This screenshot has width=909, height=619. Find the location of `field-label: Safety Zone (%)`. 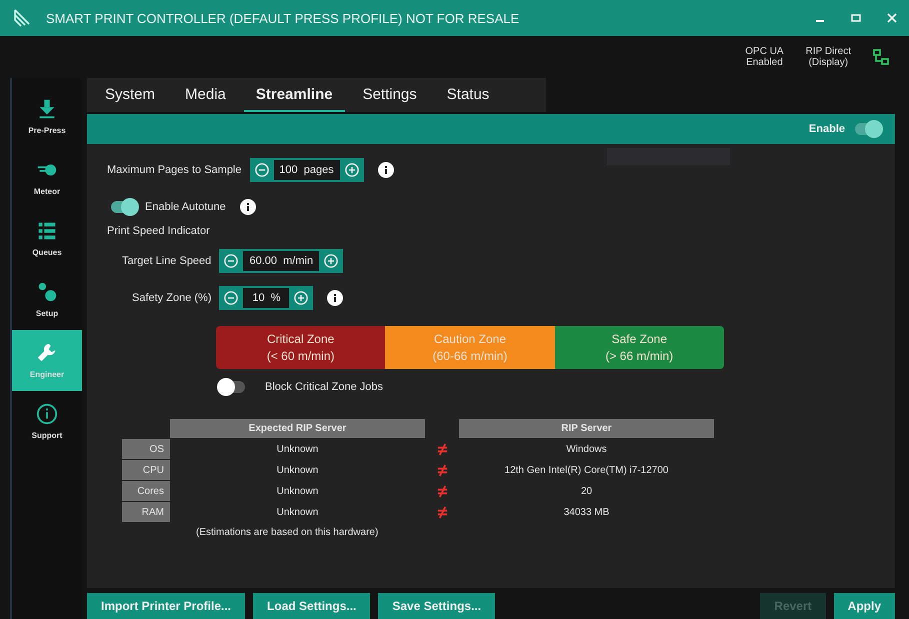

field-label: Safety Zone (%) is located at coordinates (172, 298).